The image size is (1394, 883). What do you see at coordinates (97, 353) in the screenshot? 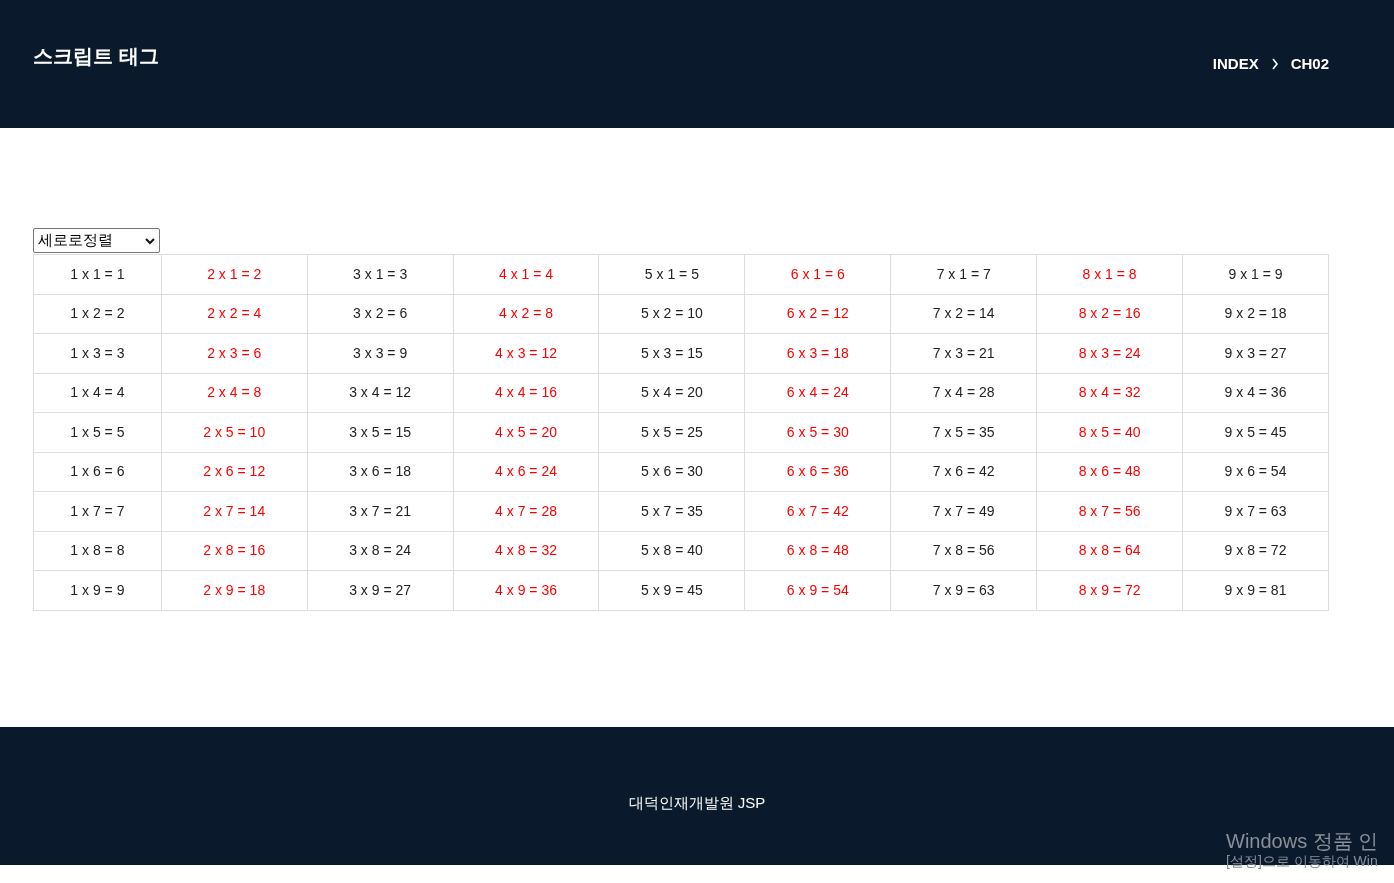
I see `table-cell: 1 x 3 = 3` at bounding box center [97, 353].